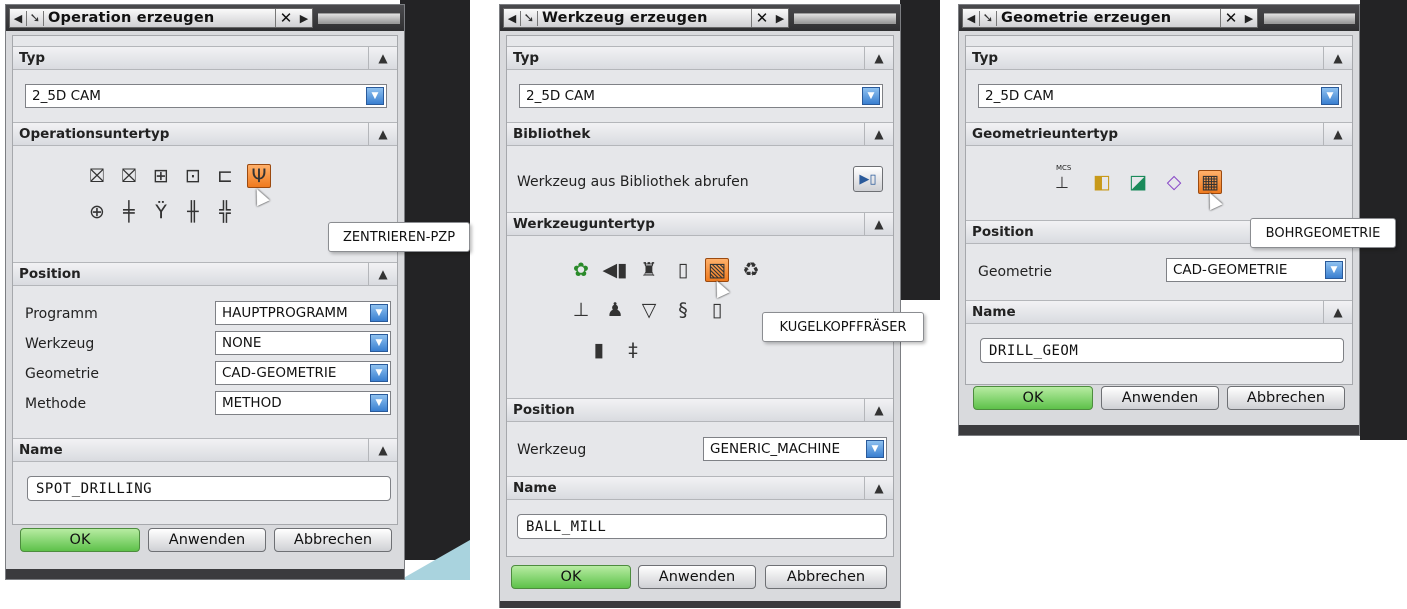  What do you see at coordinates (242, 343) in the screenshot?
I see `field-value: NONE` at bounding box center [242, 343].